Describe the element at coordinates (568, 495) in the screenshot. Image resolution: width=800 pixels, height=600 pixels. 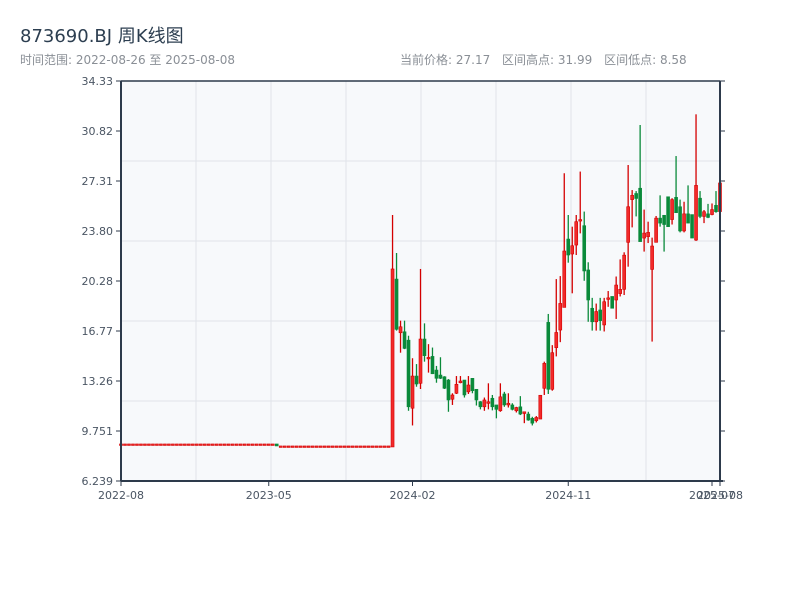
I see `x-tick-label: 2024-11` at that location.